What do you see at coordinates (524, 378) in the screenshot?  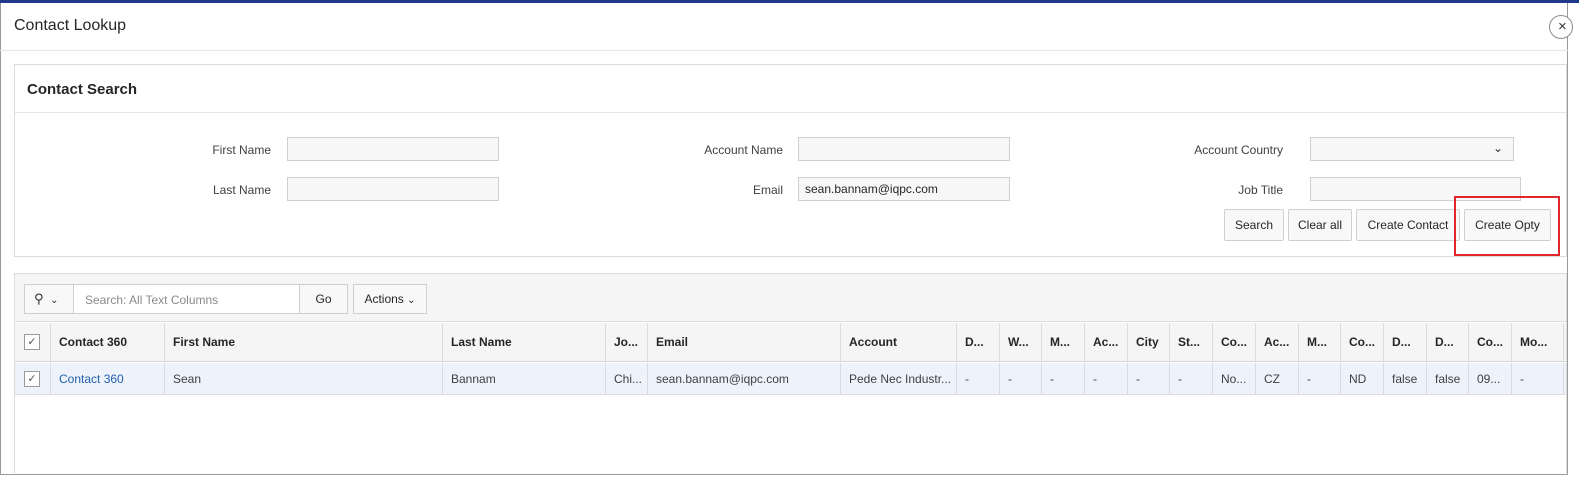 I see `table-cell: Bannam` at bounding box center [524, 378].